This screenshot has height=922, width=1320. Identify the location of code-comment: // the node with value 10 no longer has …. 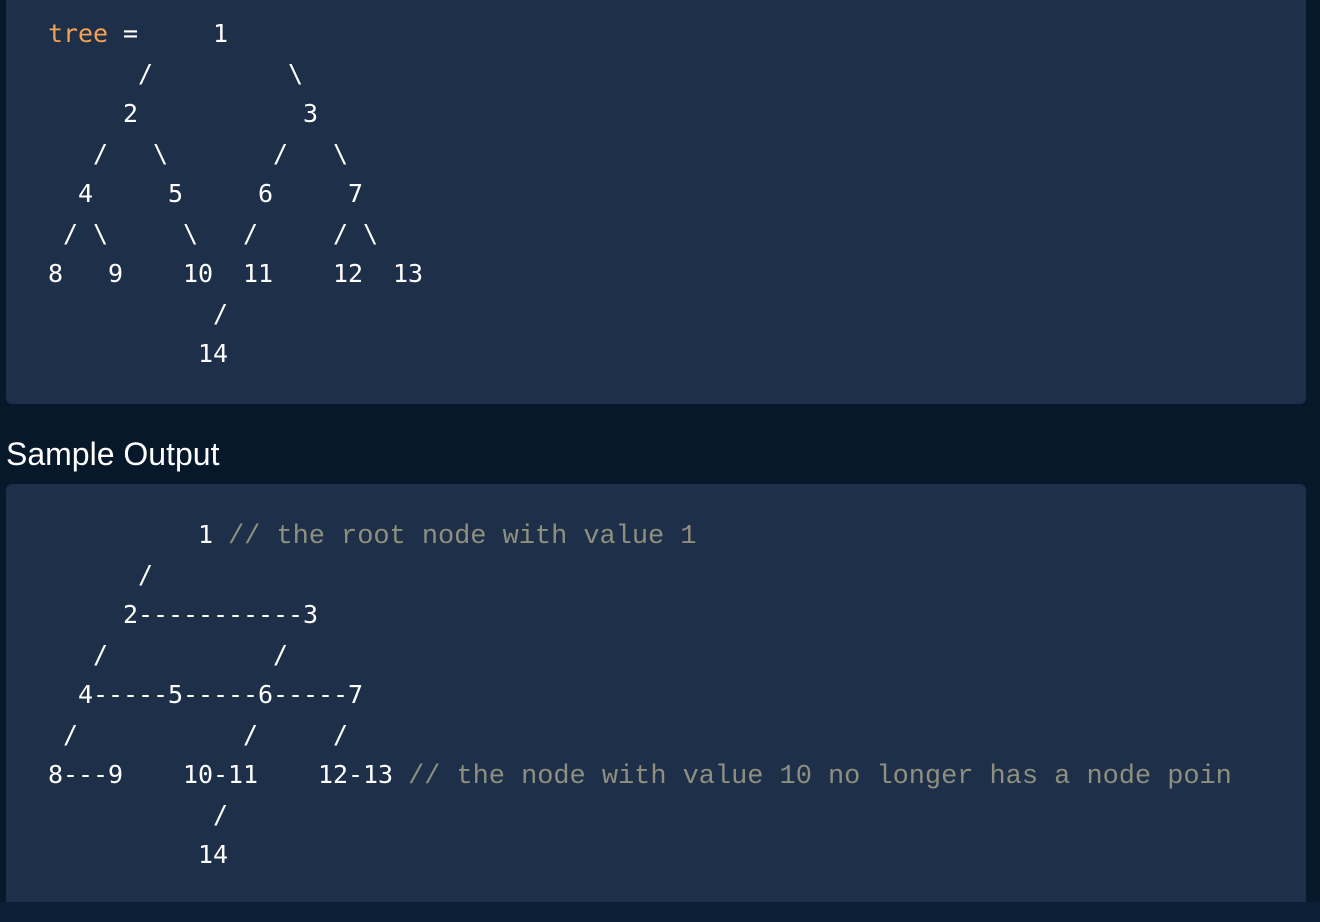
(820, 777).